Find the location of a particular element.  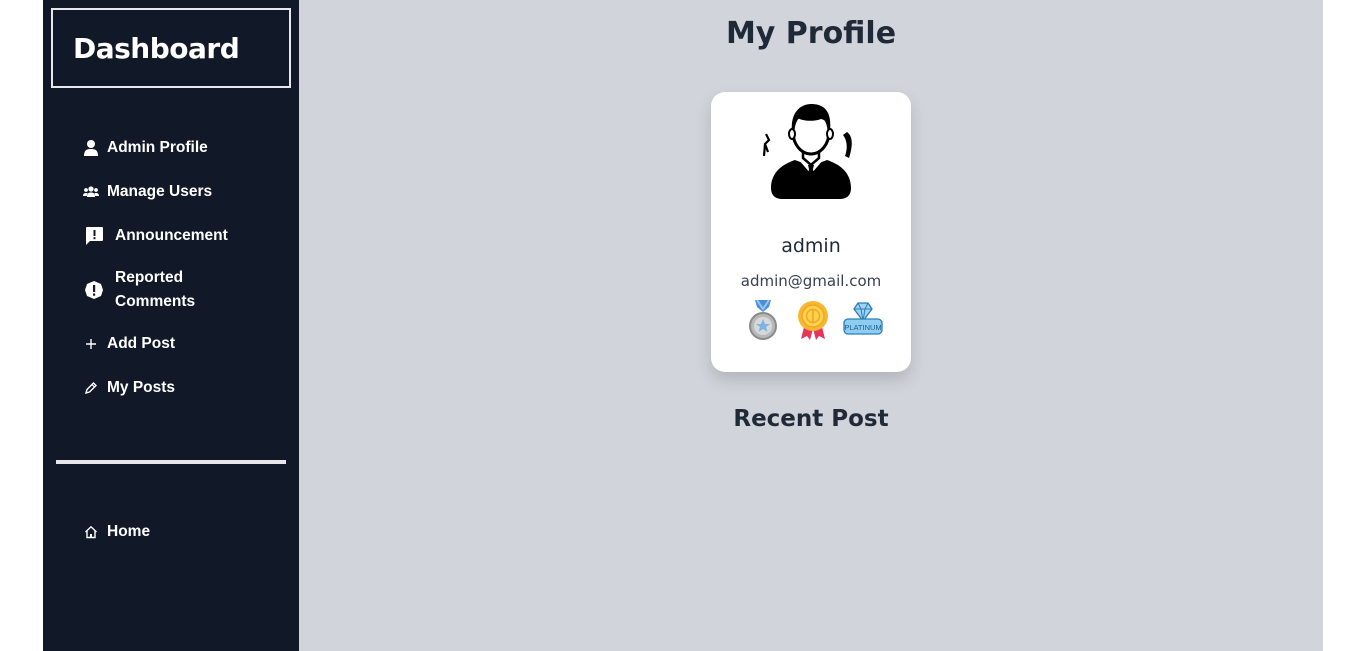

sidebar-item-label: Announcement is located at coordinates (171, 235).